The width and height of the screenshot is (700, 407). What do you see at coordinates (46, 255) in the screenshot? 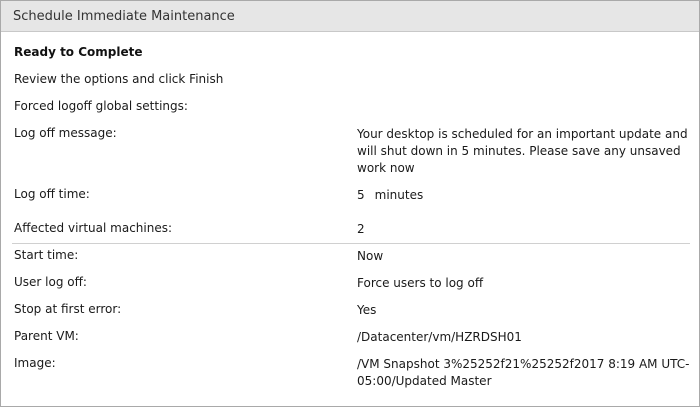
I see `start-time-label: Start time:` at bounding box center [46, 255].